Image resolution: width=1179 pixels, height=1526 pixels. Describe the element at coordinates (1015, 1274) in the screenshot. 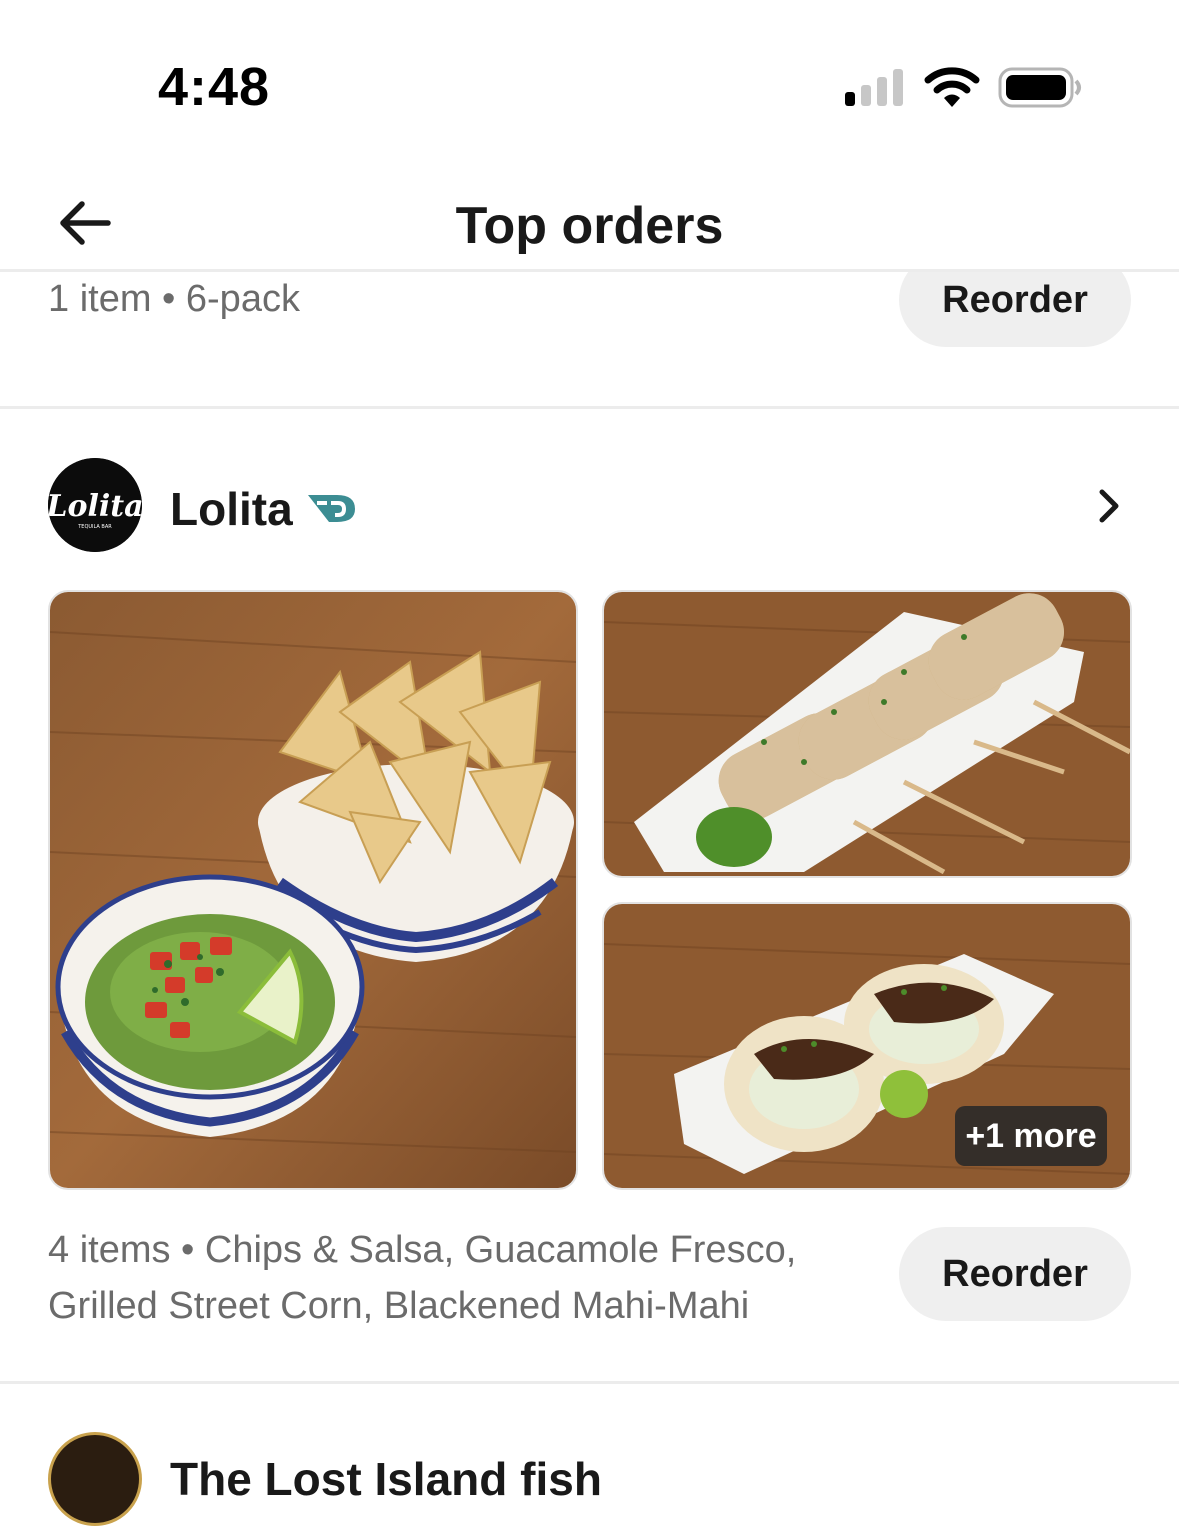

I see `reorder-button: Reorder` at that location.